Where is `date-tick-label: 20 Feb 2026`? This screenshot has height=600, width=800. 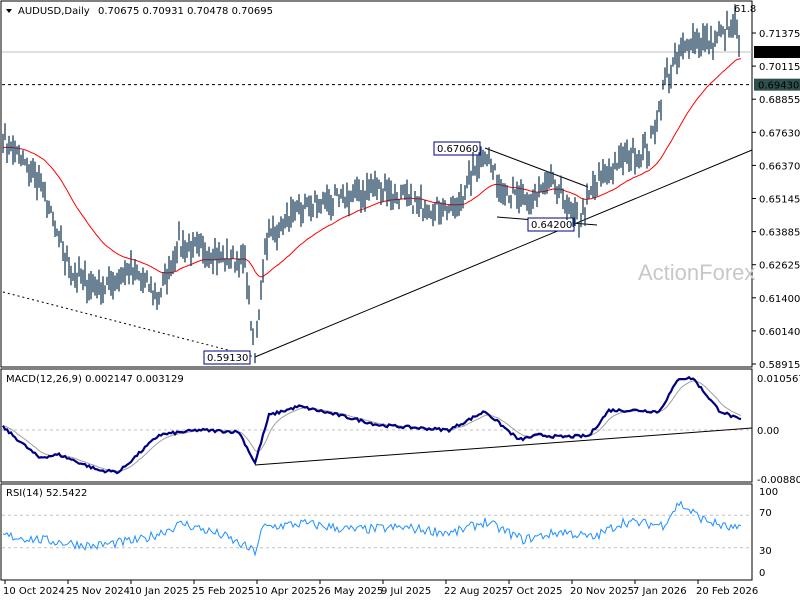 date-tick-label: 20 Feb 2026 is located at coordinates (727, 591).